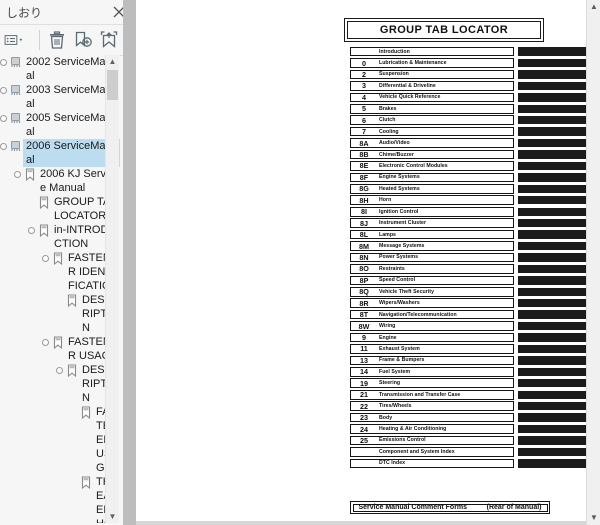 The width and height of the screenshot is (600, 525). I want to click on group-tab-row: 8N Power Systems, so click(468, 257).